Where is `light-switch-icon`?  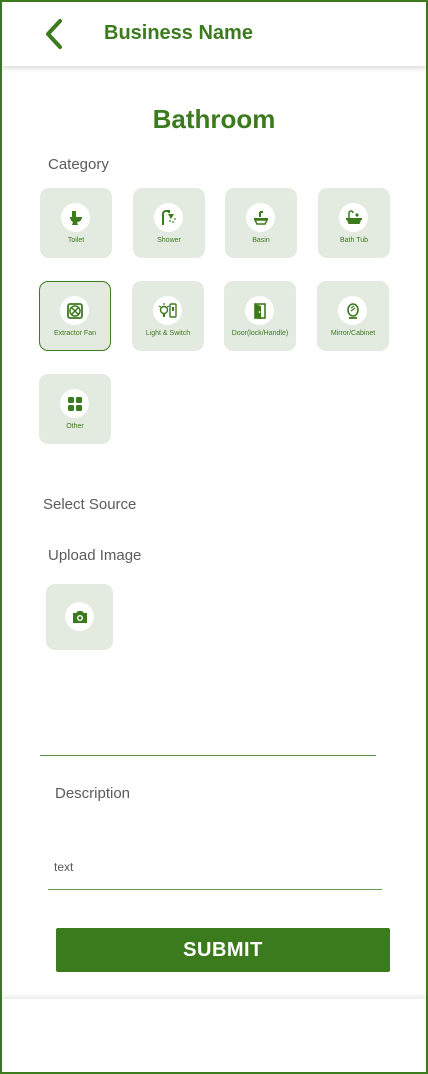 light-switch-icon is located at coordinates (167, 310).